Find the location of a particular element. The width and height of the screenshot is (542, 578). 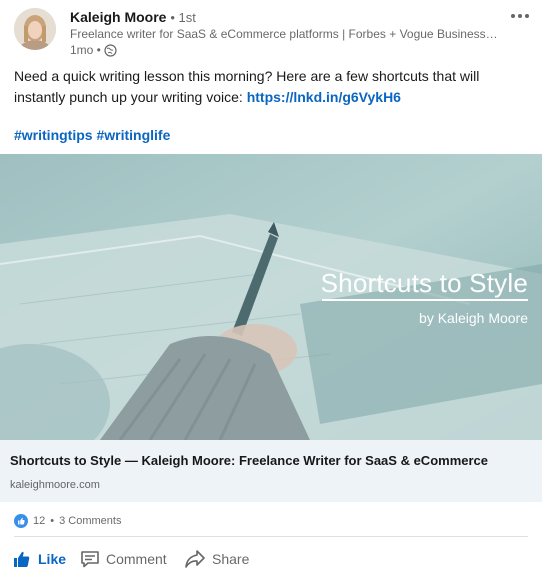

like-reaction-icon is located at coordinates (21, 521).